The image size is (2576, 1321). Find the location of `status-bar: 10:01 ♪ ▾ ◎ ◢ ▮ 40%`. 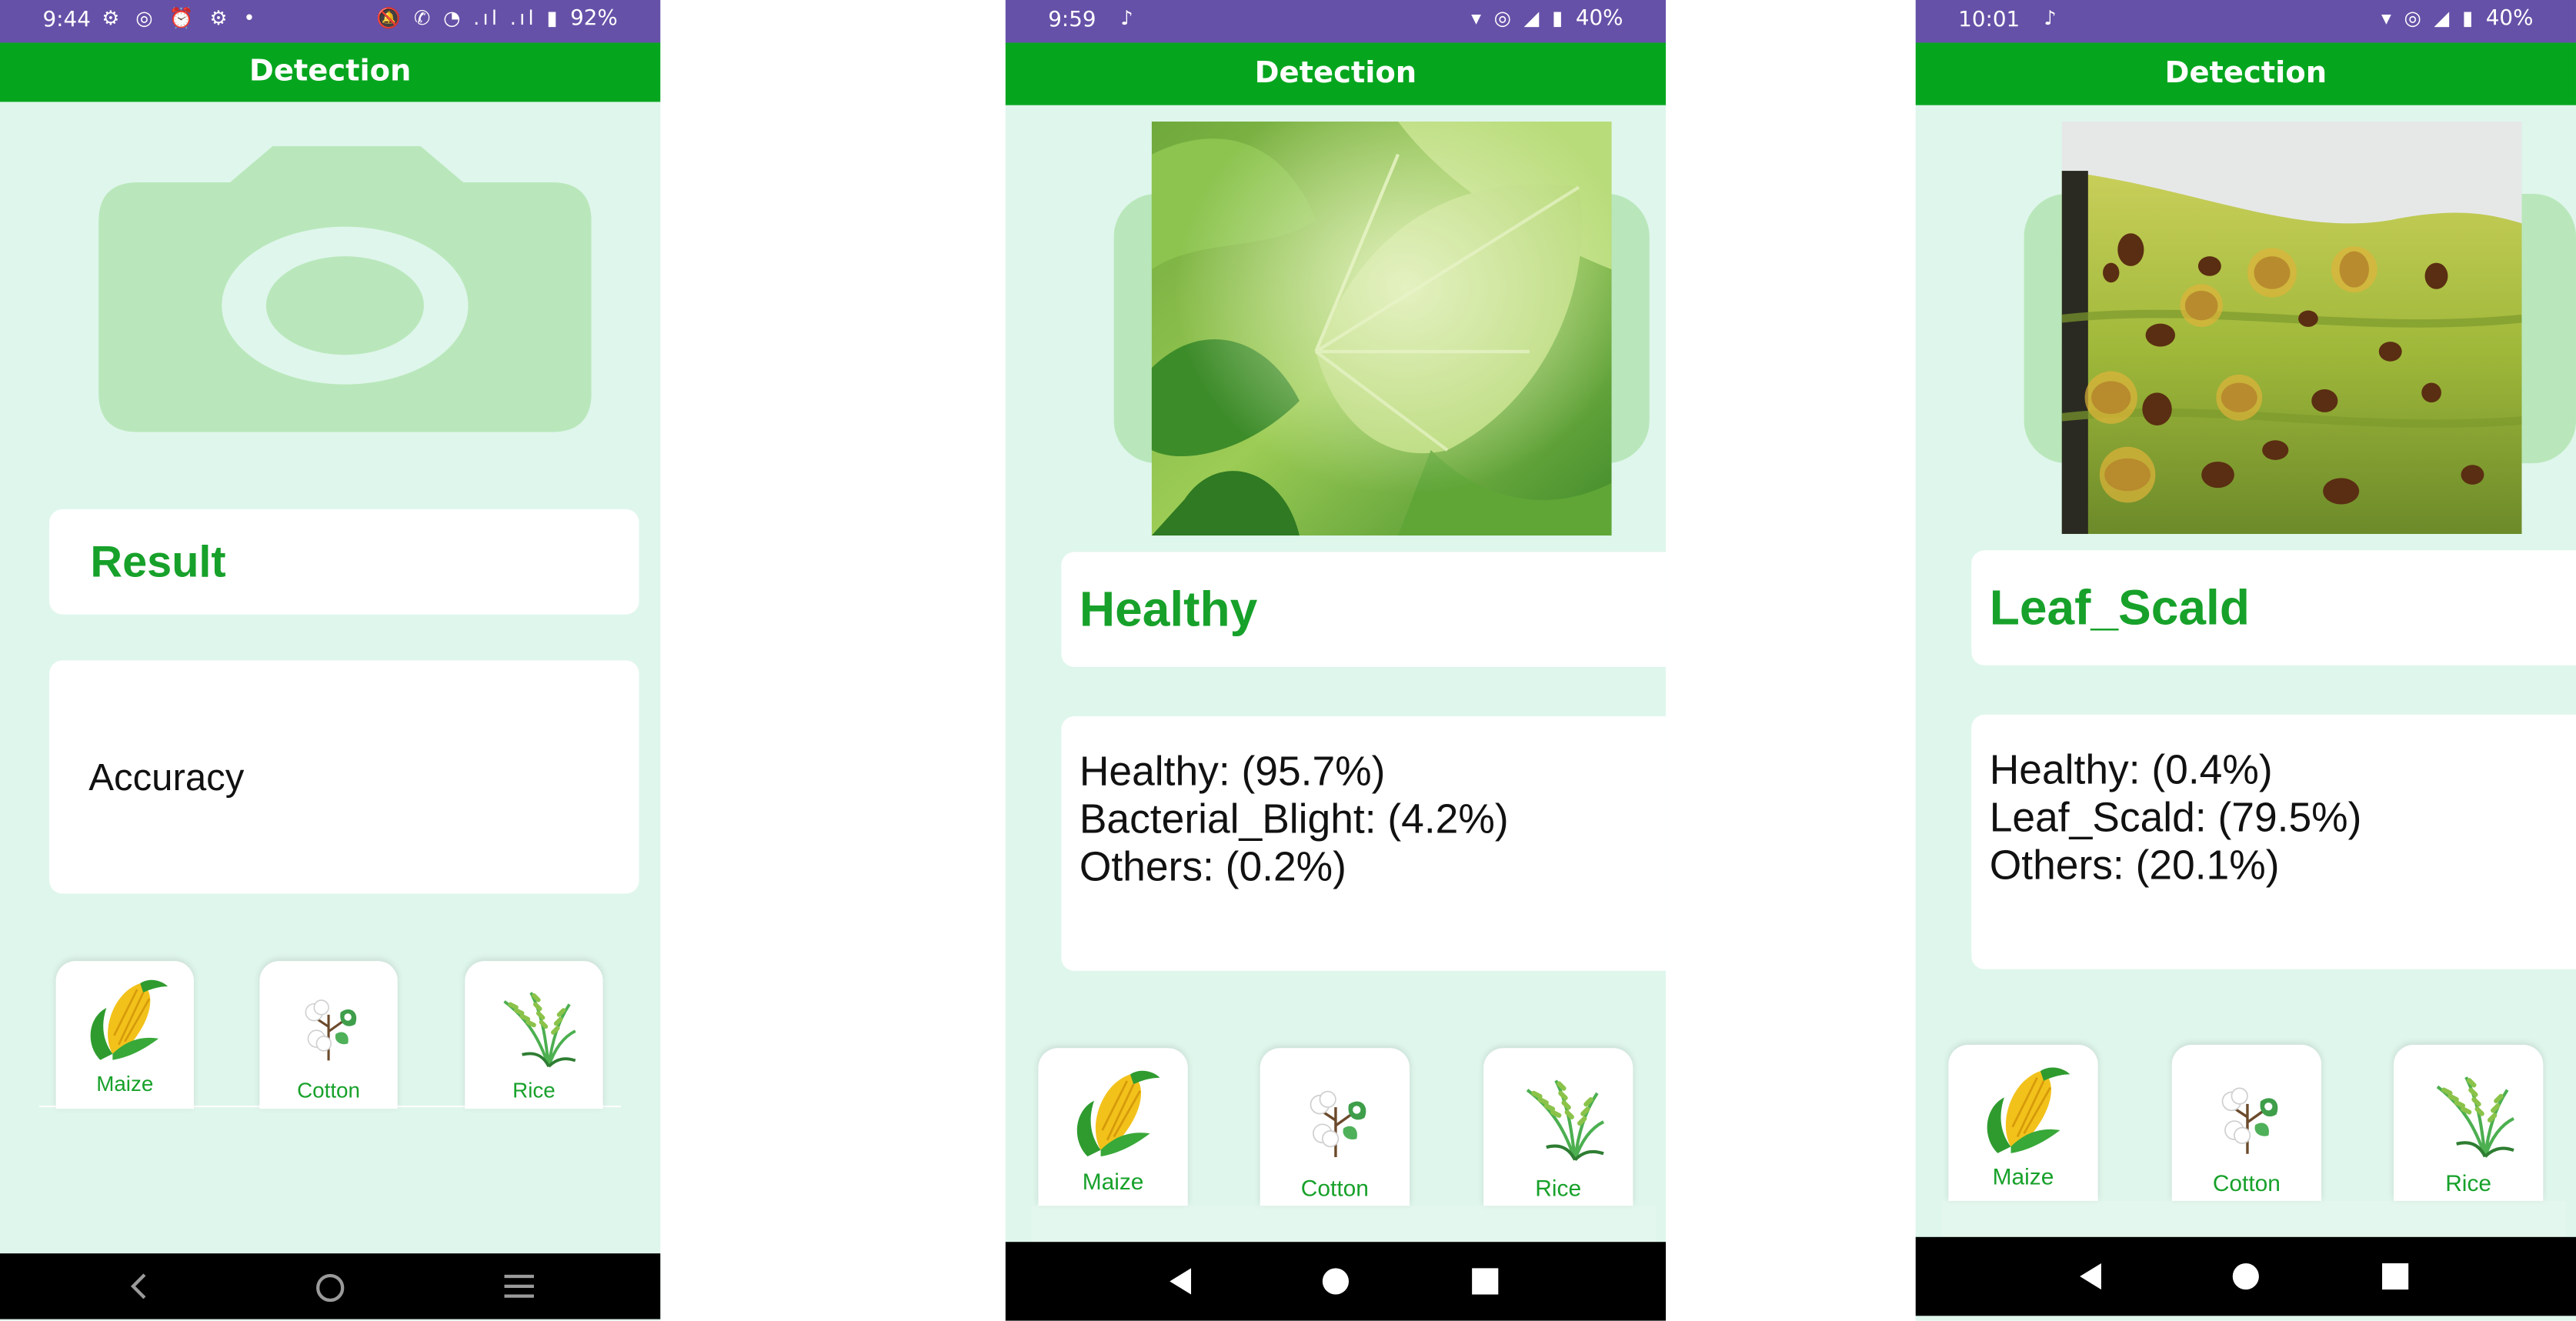

status-bar: 10:01 ♪ ▾ ◎ ◢ ▮ 40% is located at coordinates (2245, 21).